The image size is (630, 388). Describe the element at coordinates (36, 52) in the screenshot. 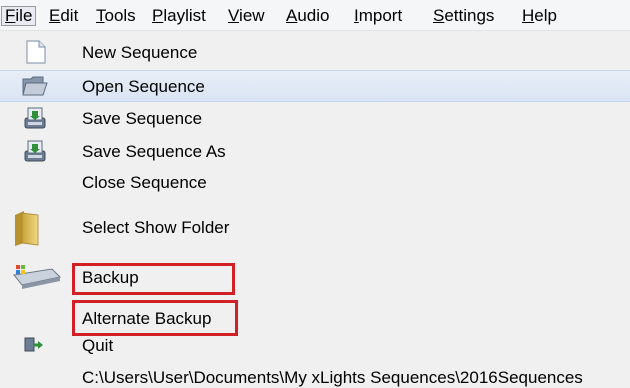

I see `new-document-icon` at that location.